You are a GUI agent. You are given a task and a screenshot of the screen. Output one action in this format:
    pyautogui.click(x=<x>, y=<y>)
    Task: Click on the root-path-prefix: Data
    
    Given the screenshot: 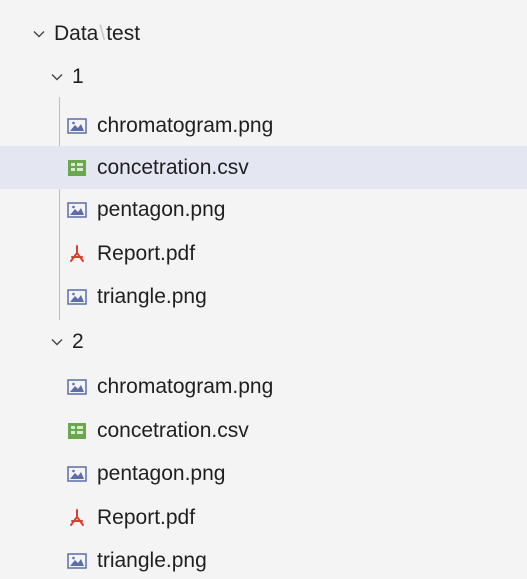 What is the action you would take?
    pyautogui.click(x=76, y=33)
    